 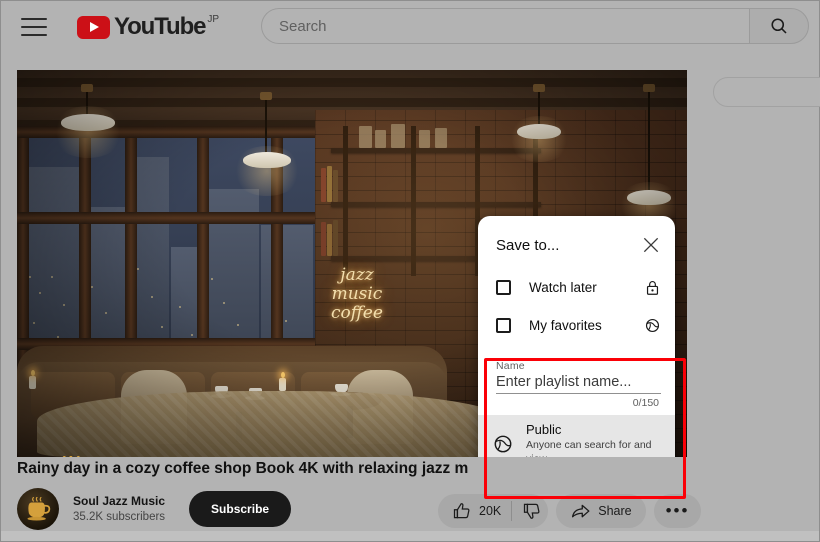 I want to click on hamburger-menu-icon, so click(x=34, y=26).